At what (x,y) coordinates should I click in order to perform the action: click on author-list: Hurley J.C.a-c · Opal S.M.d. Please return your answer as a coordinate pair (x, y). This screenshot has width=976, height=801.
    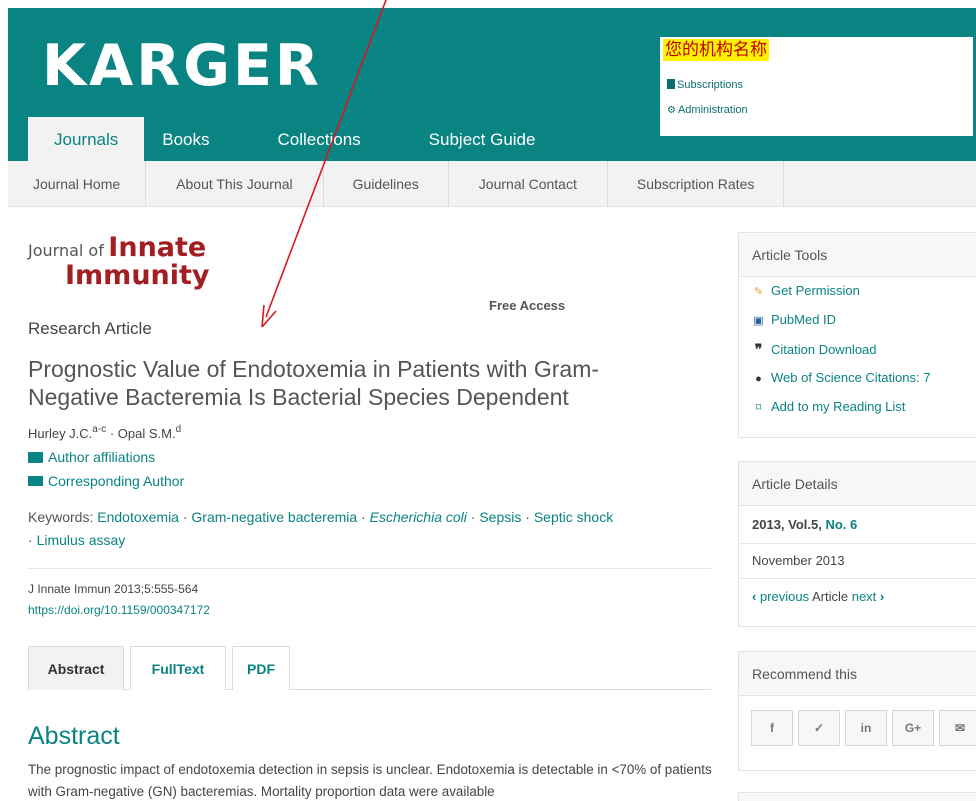
    Looking at the image, I should click on (104, 432).